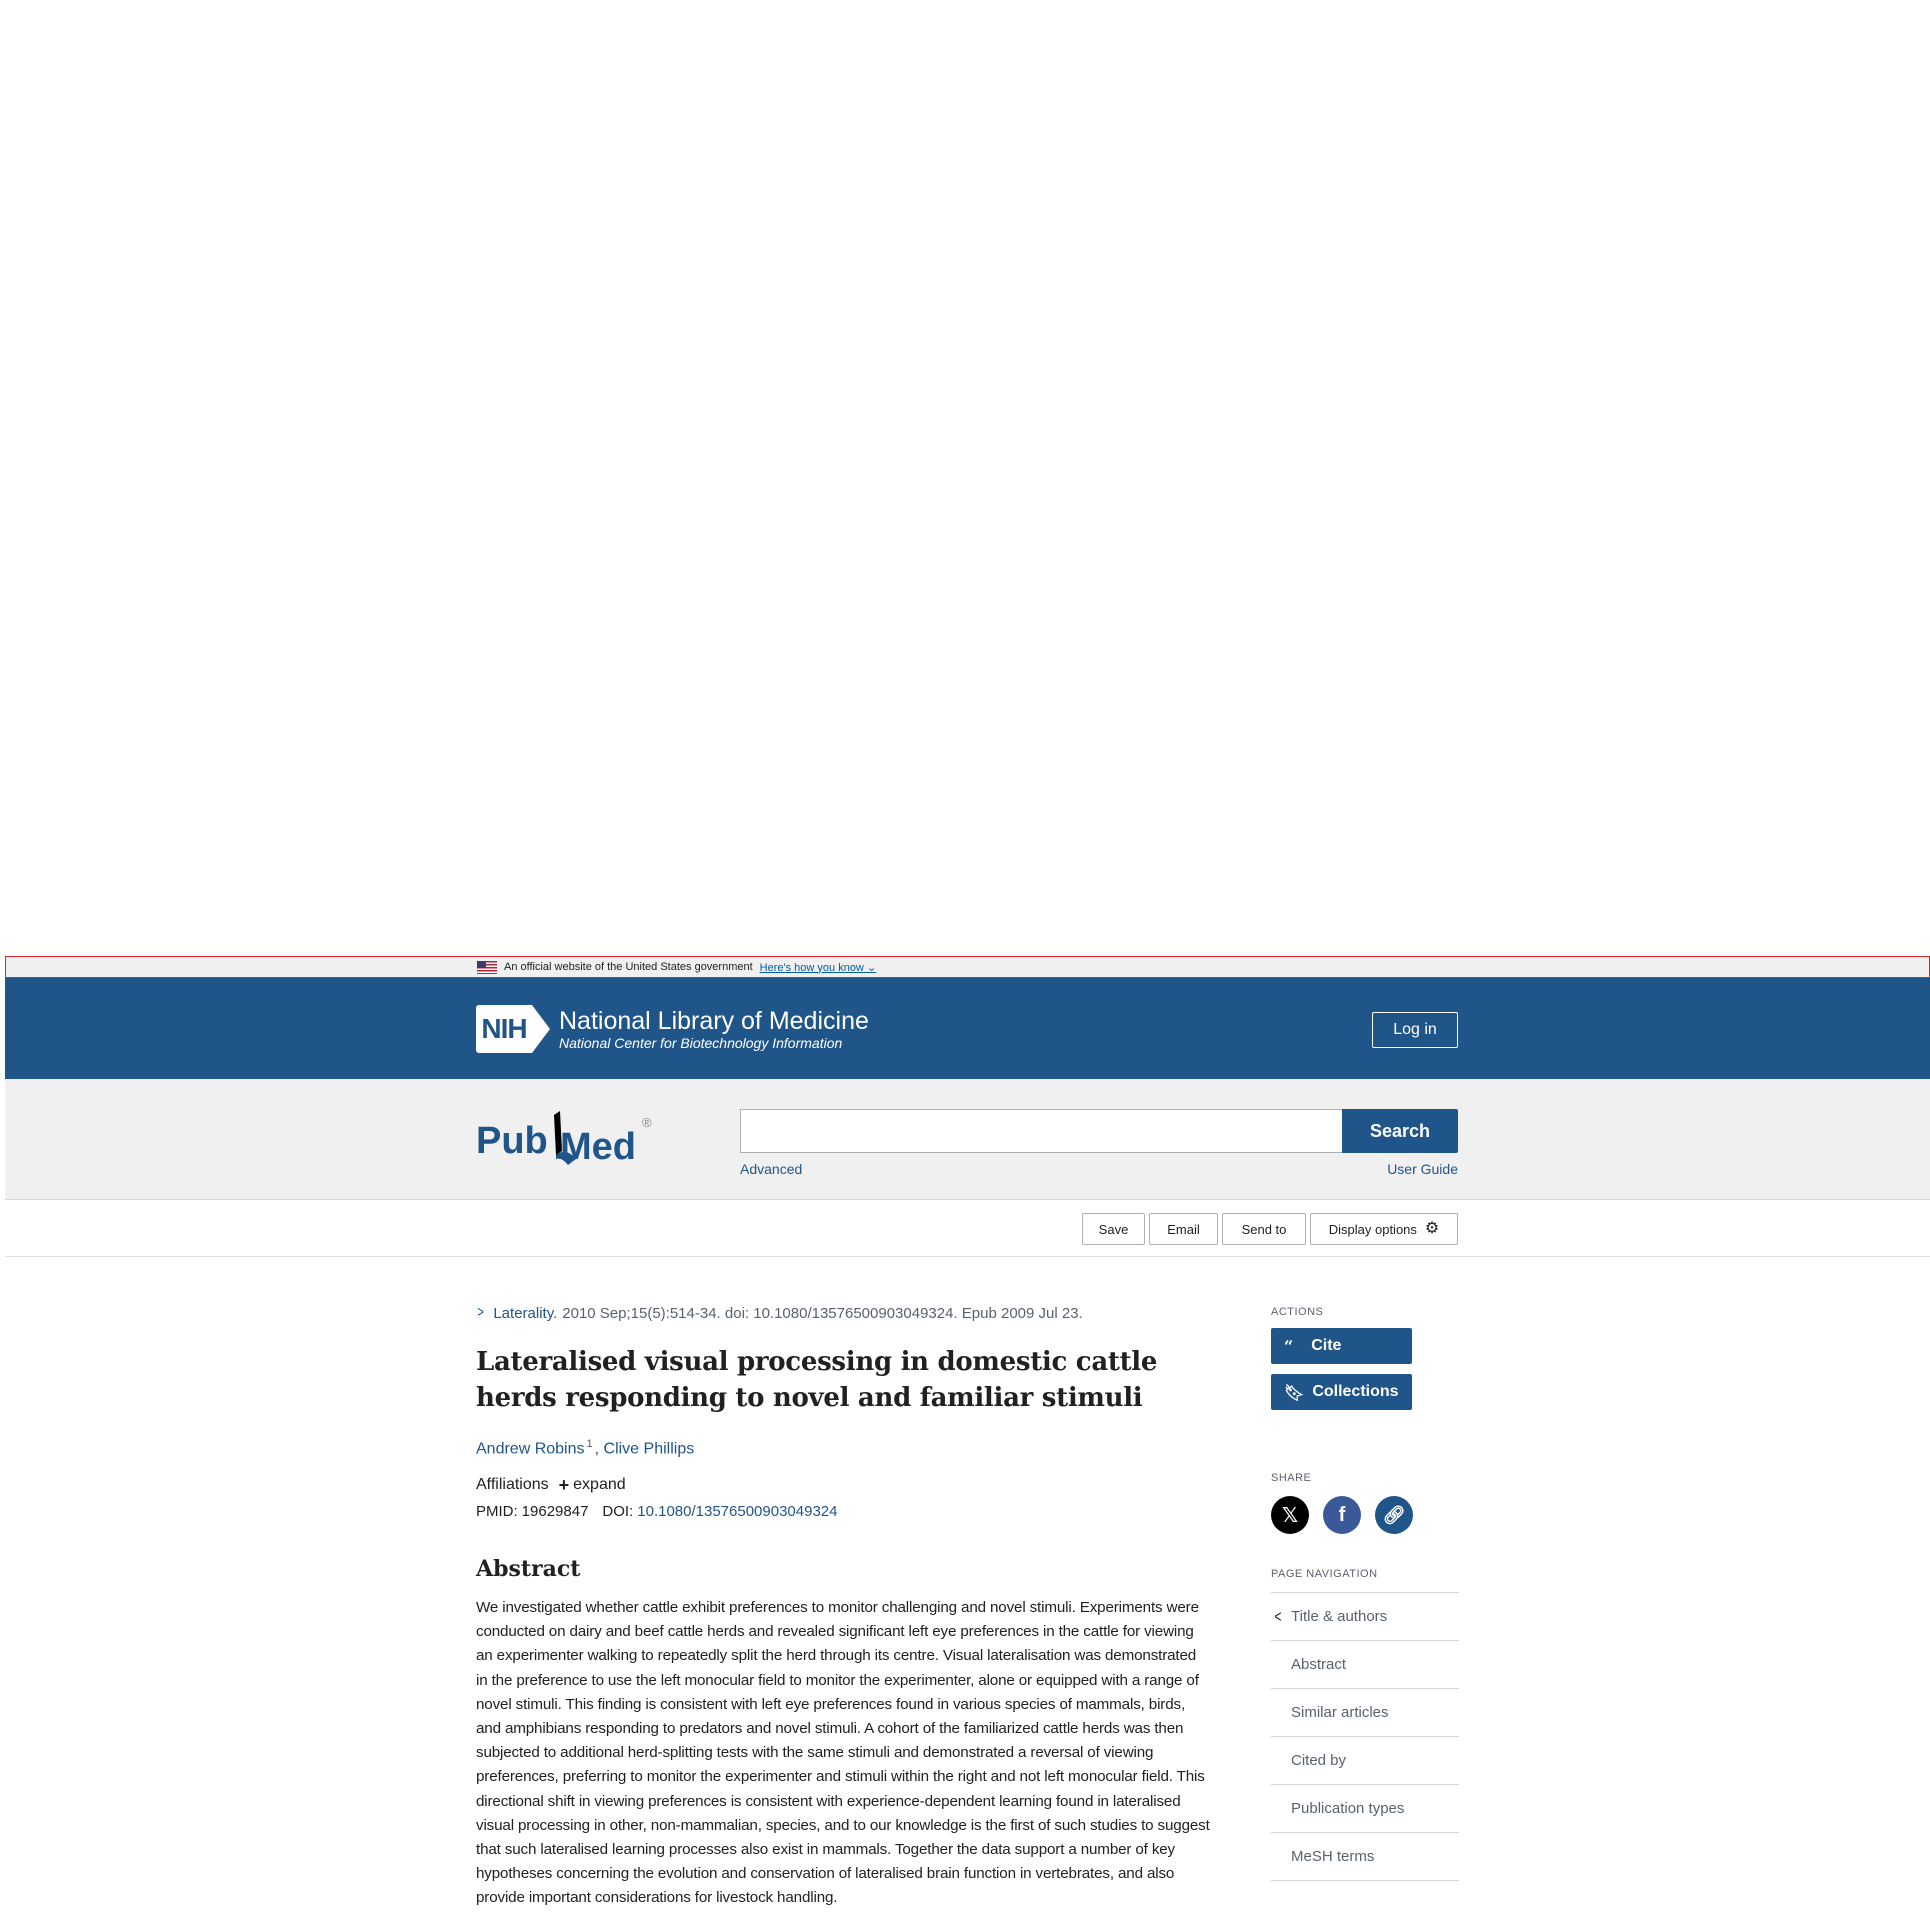 This screenshot has width=1930, height=1930. I want to click on registered-mark: ®, so click(647, 1122).